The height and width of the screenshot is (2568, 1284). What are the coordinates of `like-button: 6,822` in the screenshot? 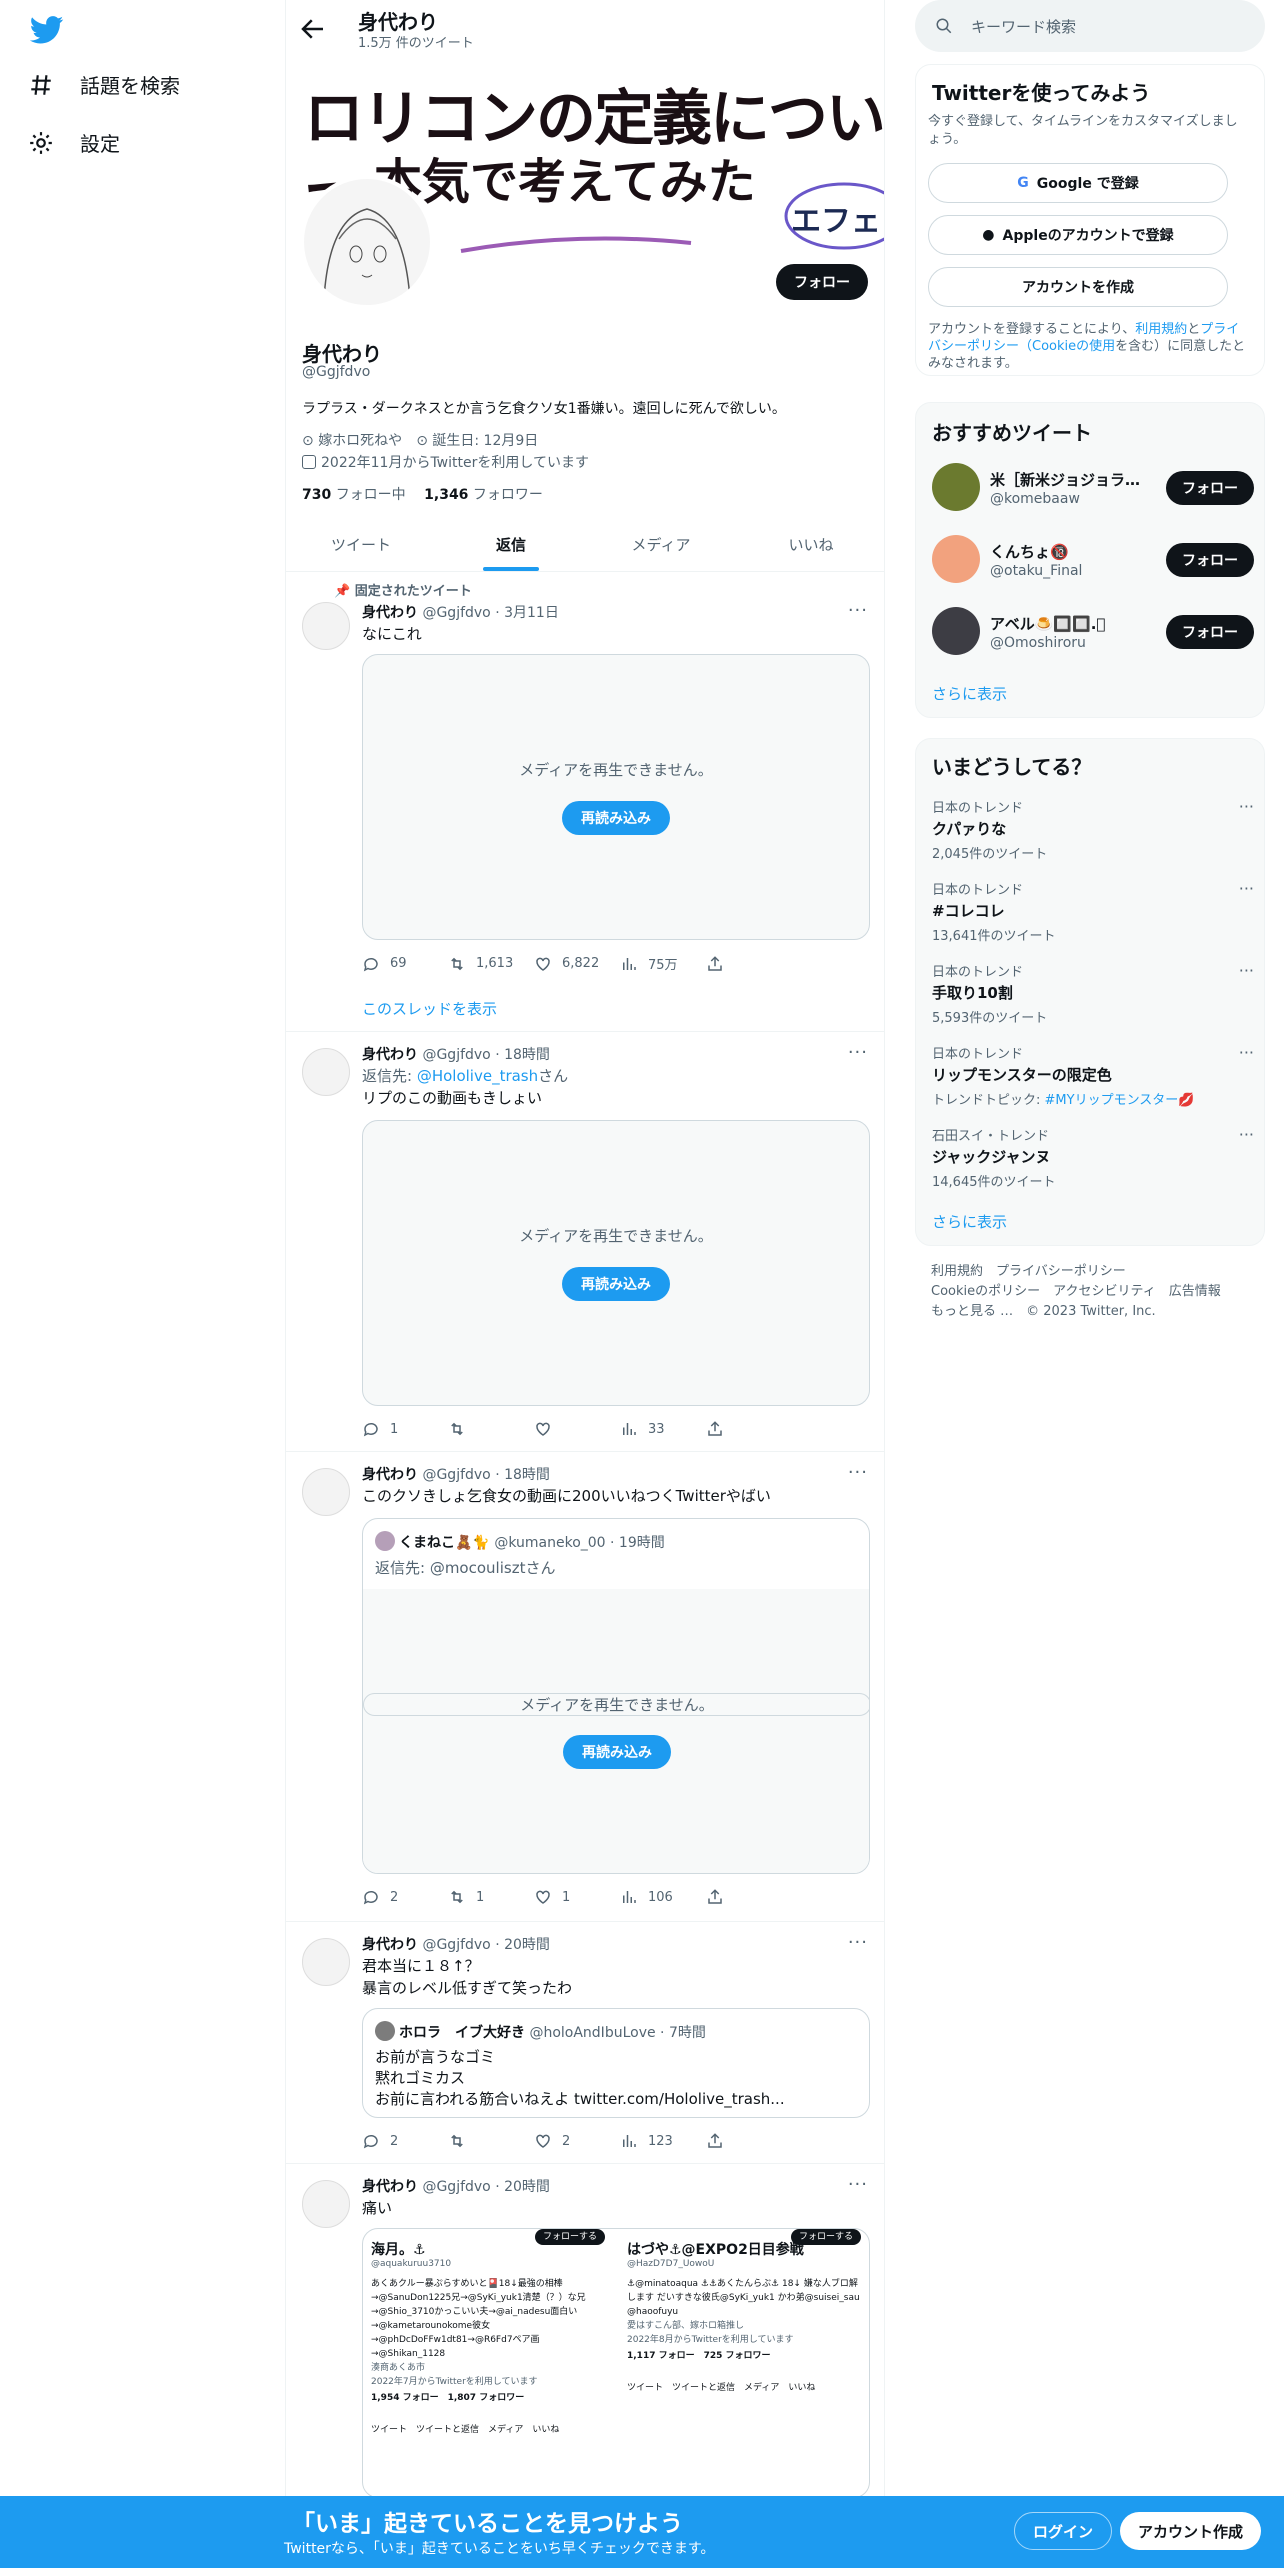 It's located at (577, 963).